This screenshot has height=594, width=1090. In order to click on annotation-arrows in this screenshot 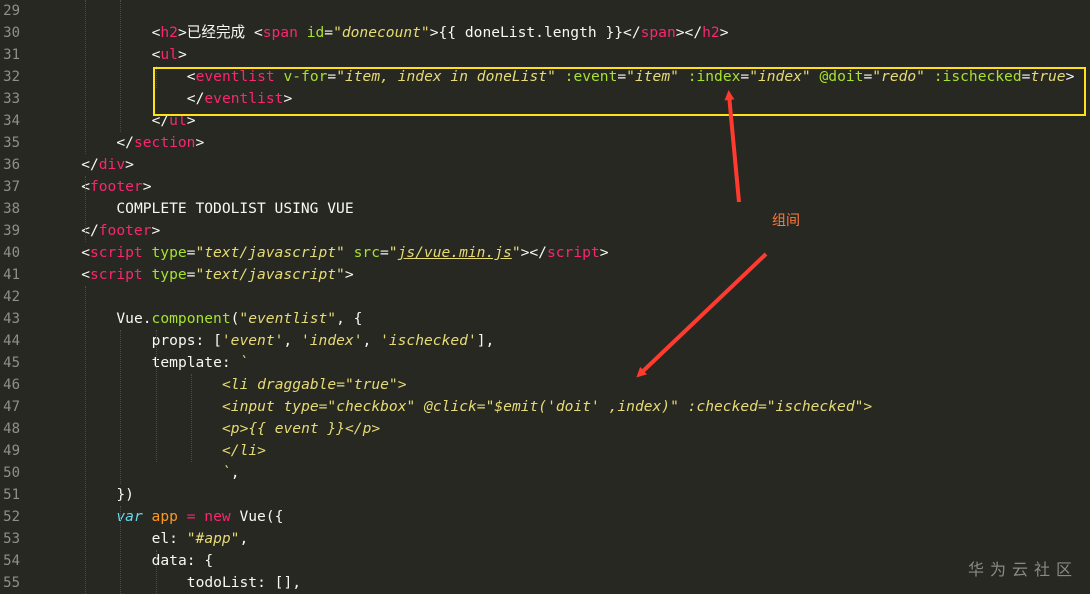, I will do `click(702, 234)`.